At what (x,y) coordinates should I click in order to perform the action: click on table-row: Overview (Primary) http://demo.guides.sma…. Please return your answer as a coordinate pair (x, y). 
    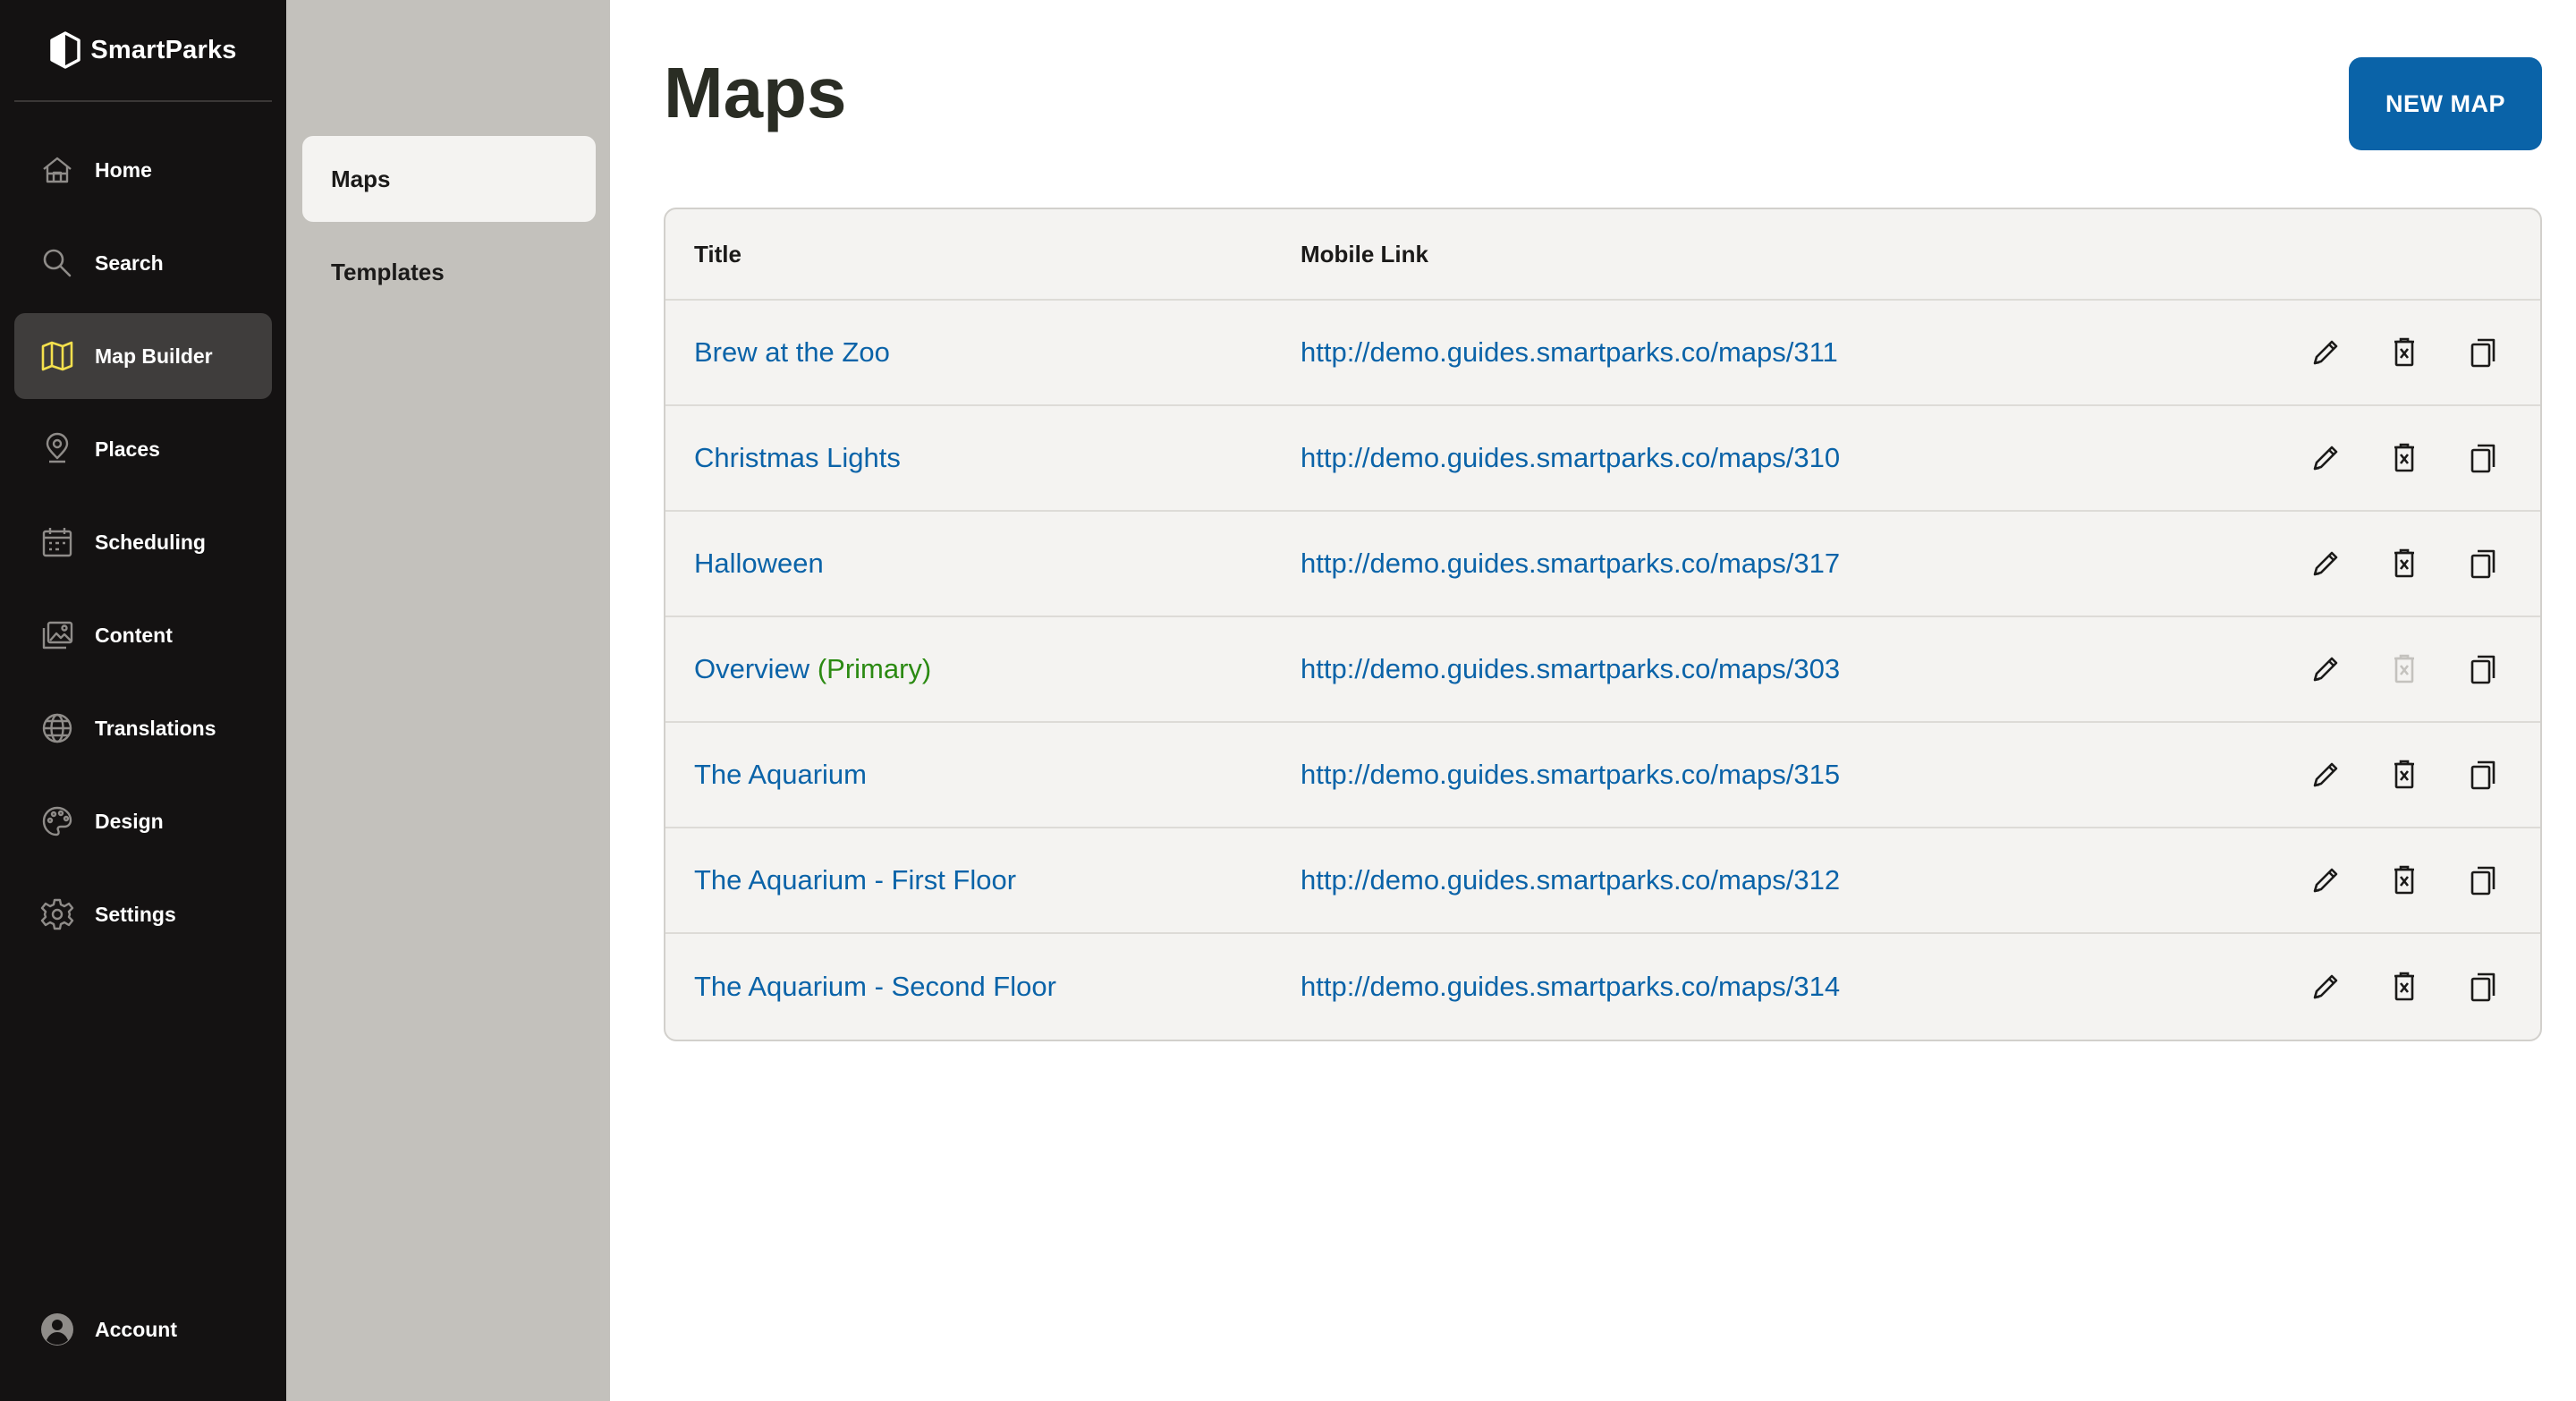
    Looking at the image, I should click on (1602, 670).